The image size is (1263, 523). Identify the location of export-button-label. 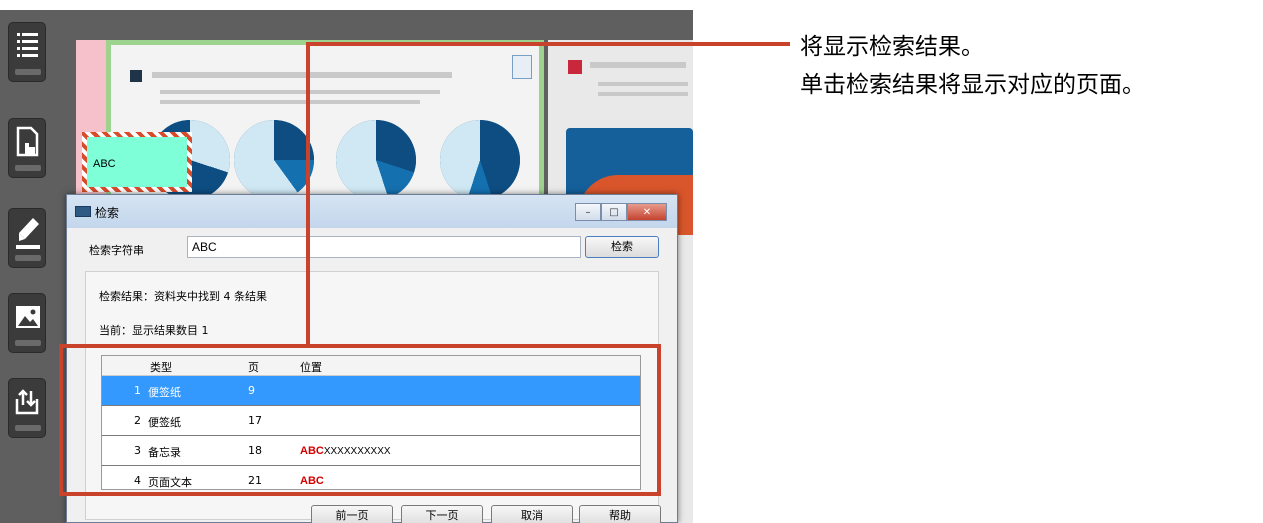
(28, 428).